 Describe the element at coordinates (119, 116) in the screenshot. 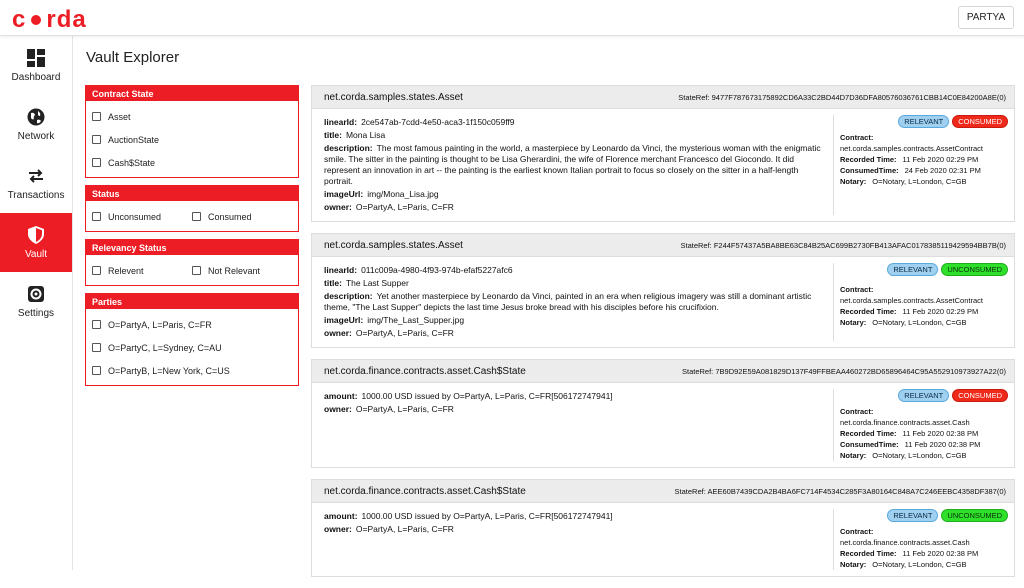

I see `filter-option-label: Asset` at that location.